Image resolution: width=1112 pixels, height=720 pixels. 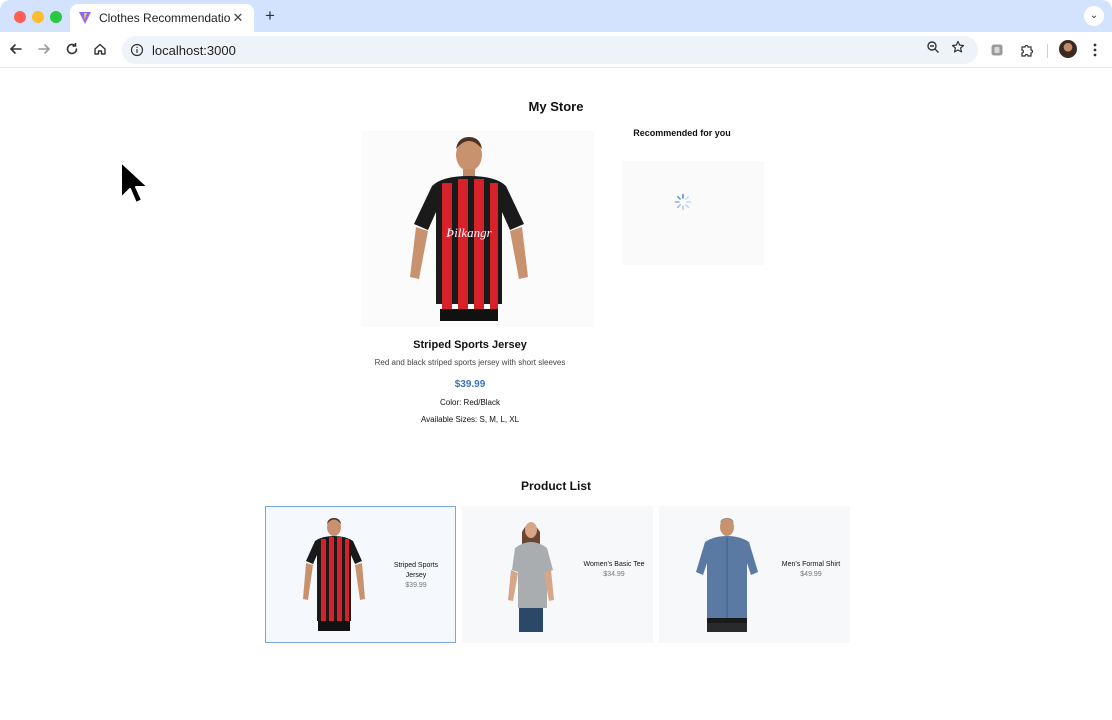 I want to click on home-button, so click(x=100, y=49).